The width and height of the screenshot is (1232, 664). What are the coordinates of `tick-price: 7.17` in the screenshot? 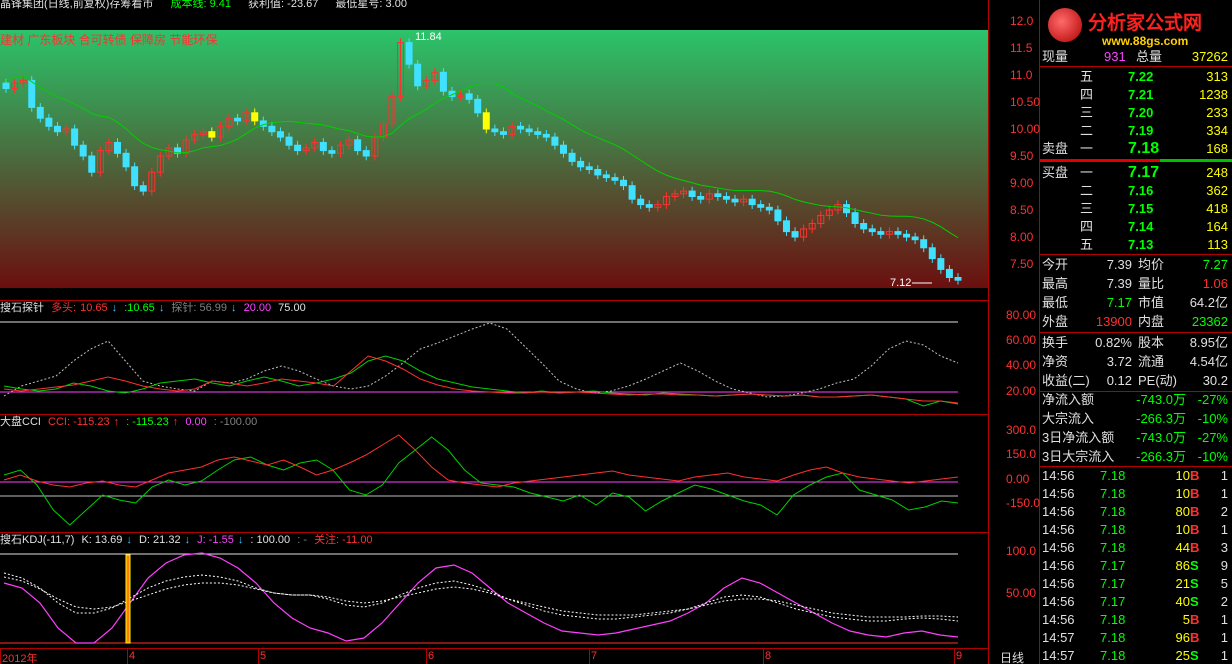 It's located at (1113, 565).